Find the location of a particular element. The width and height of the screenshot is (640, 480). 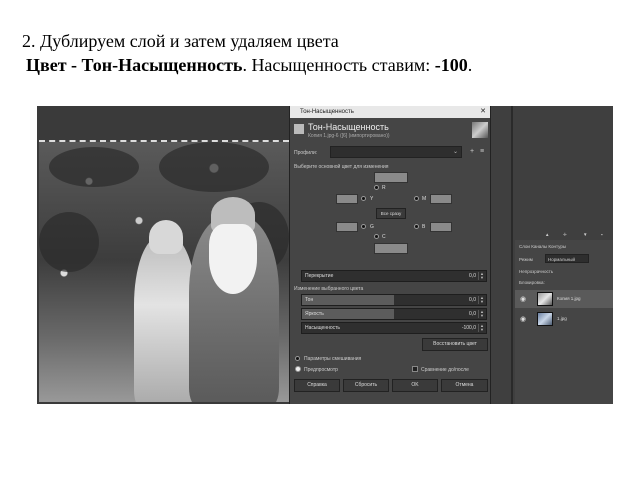

ok-button: OK is located at coordinates (415, 385).